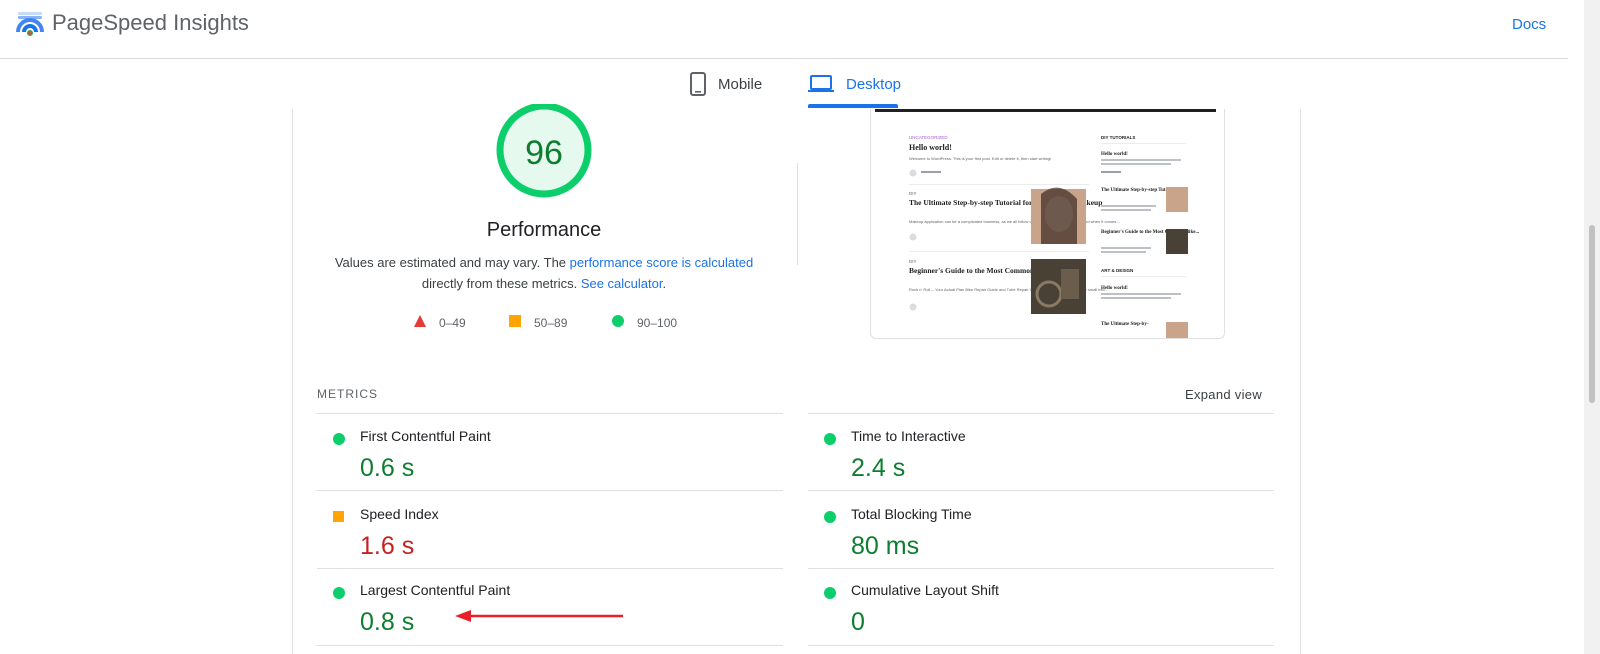  What do you see at coordinates (740, 84) in the screenshot?
I see `tab-mobile-label: Mobile` at bounding box center [740, 84].